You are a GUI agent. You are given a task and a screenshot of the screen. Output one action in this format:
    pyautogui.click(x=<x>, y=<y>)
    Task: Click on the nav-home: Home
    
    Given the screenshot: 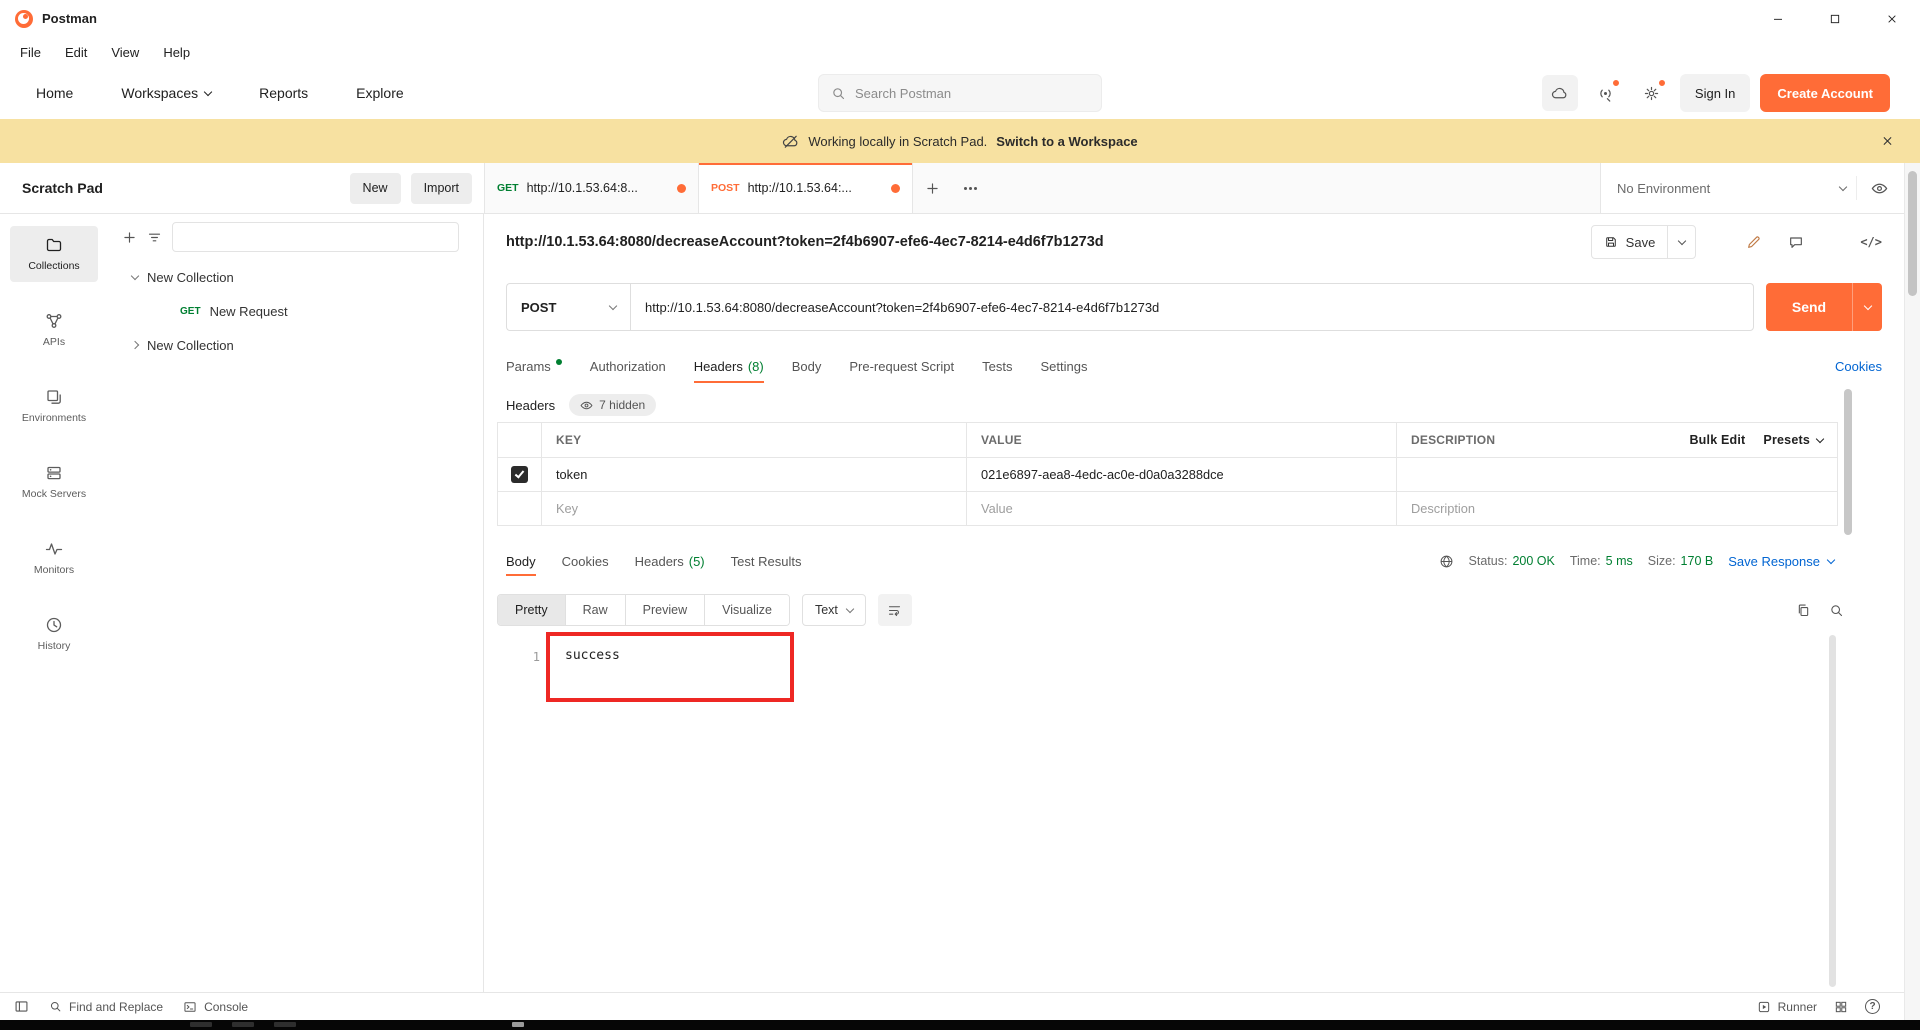 What is the action you would take?
    pyautogui.click(x=54, y=93)
    